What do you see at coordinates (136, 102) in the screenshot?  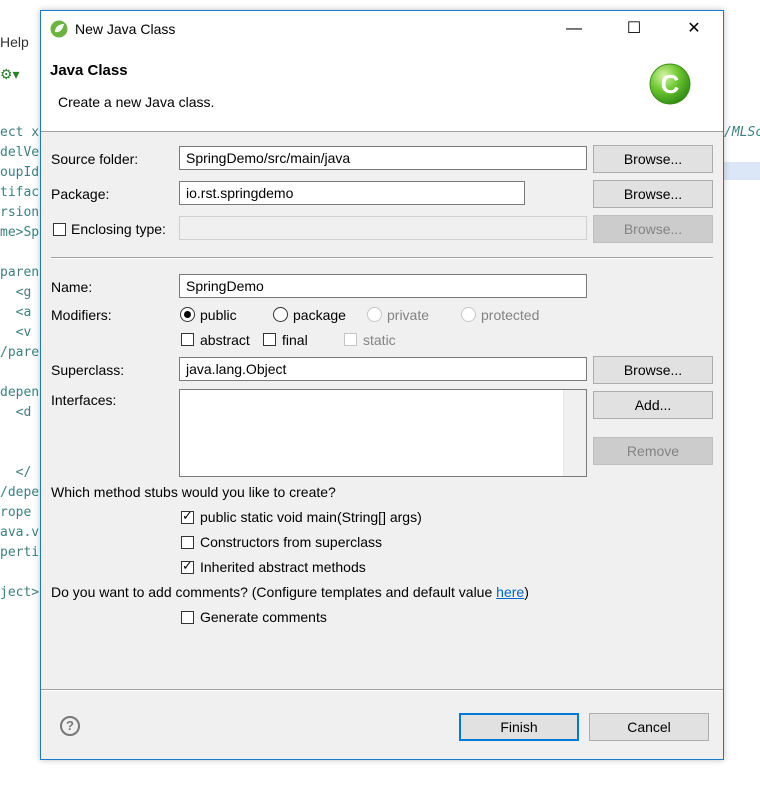 I see `banner-description: Create a new Java class.` at bounding box center [136, 102].